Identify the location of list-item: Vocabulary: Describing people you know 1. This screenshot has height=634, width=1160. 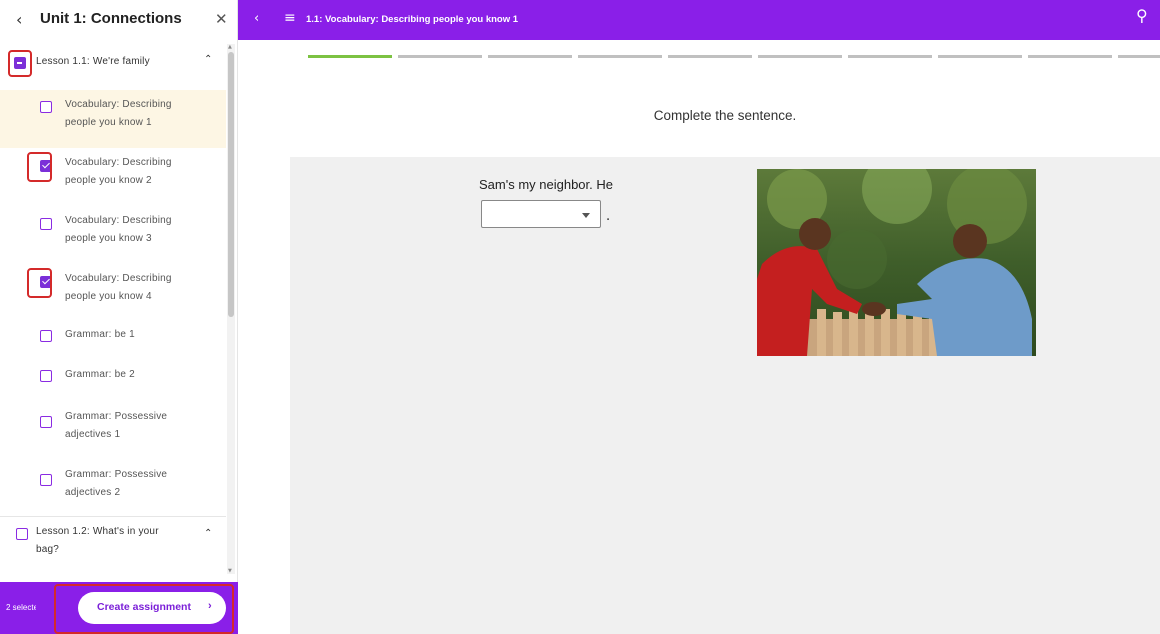
(113, 119).